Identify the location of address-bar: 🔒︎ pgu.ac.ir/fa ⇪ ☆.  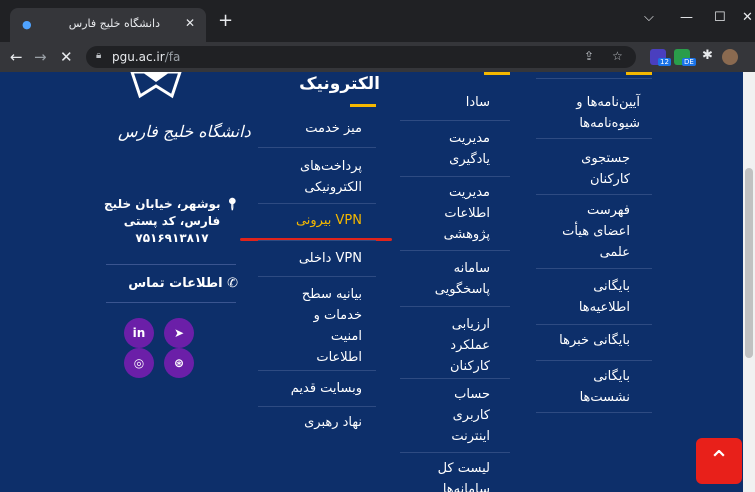
(361, 57).